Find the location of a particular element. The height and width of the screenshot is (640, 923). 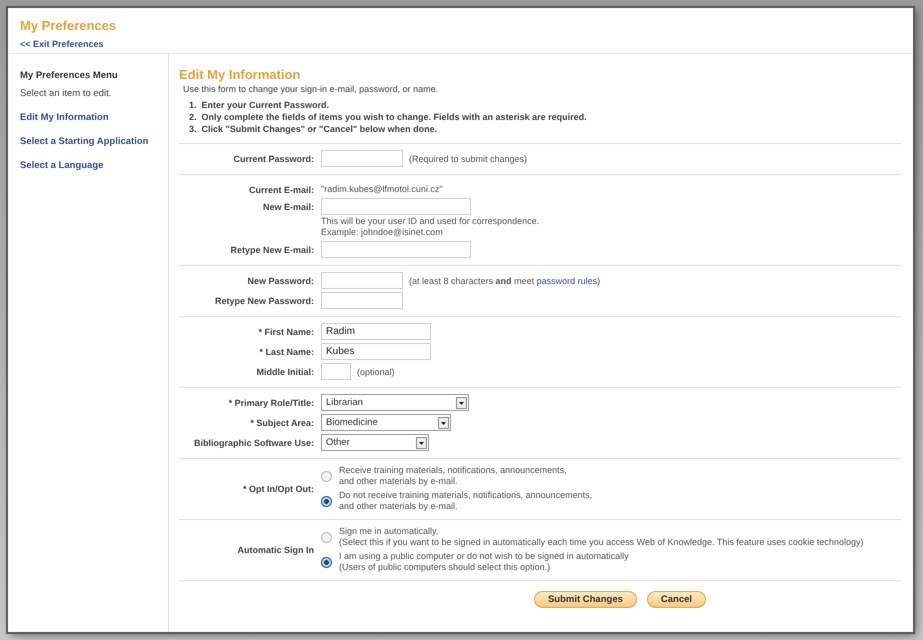

option-text: Do not receive training materials, notifications, announcements, and other materials by e-mail. is located at coordinates (465, 501).